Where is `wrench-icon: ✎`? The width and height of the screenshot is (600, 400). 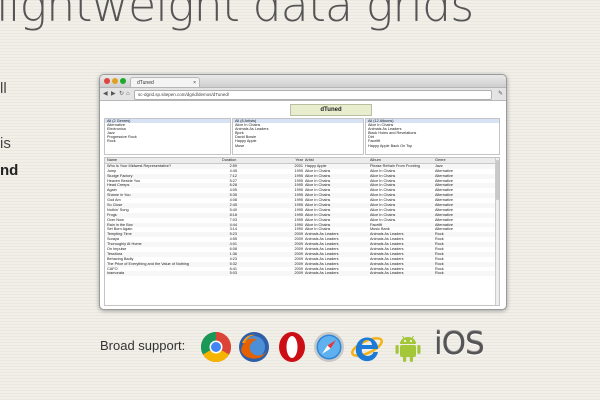 wrench-icon: ✎ is located at coordinates (500, 94).